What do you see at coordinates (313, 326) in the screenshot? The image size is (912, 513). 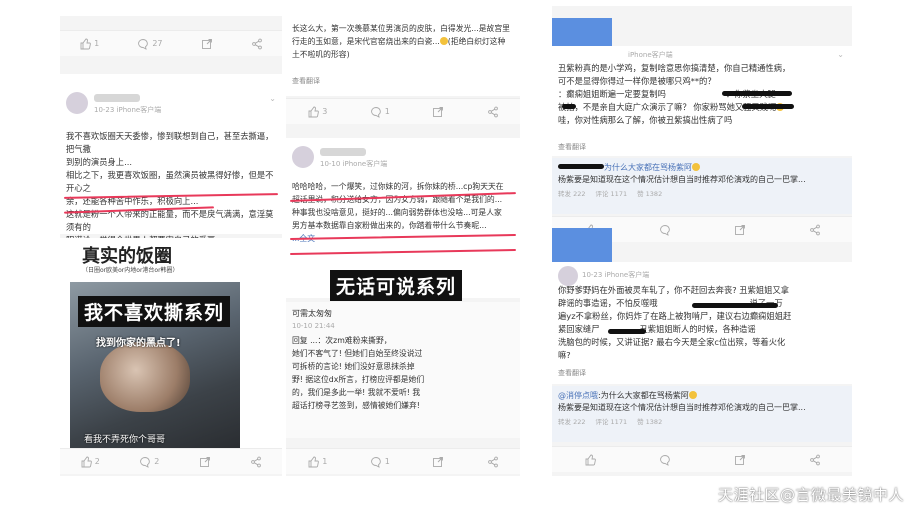 I see `reply-meta: 10-10 21:44` at bounding box center [313, 326].